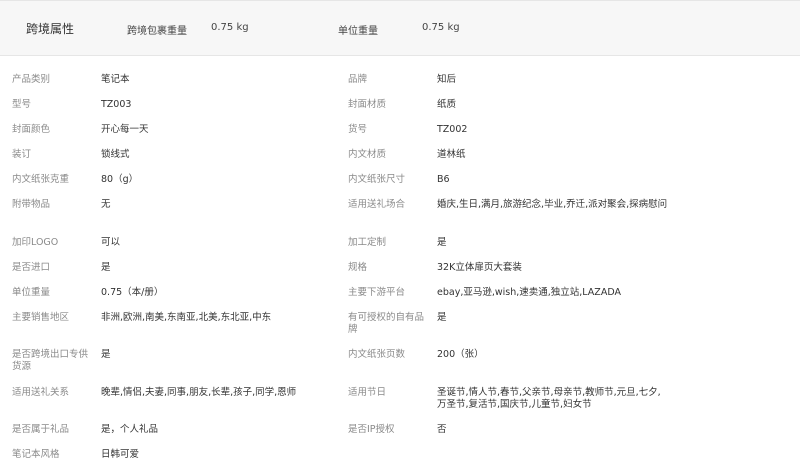 The height and width of the screenshot is (469, 800). Describe the element at coordinates (367, 154) in the screenshot. I see `attr-label: 内文材质` at that location.